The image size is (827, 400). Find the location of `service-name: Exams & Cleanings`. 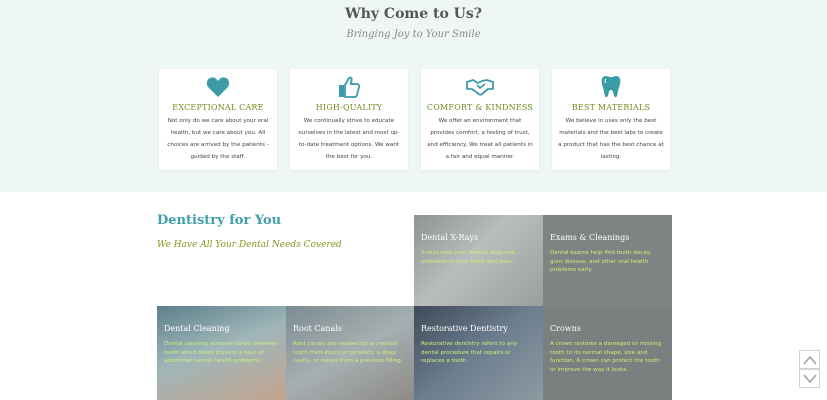

service-name: Exams & Cleanings is located at coordinates (590, 237).